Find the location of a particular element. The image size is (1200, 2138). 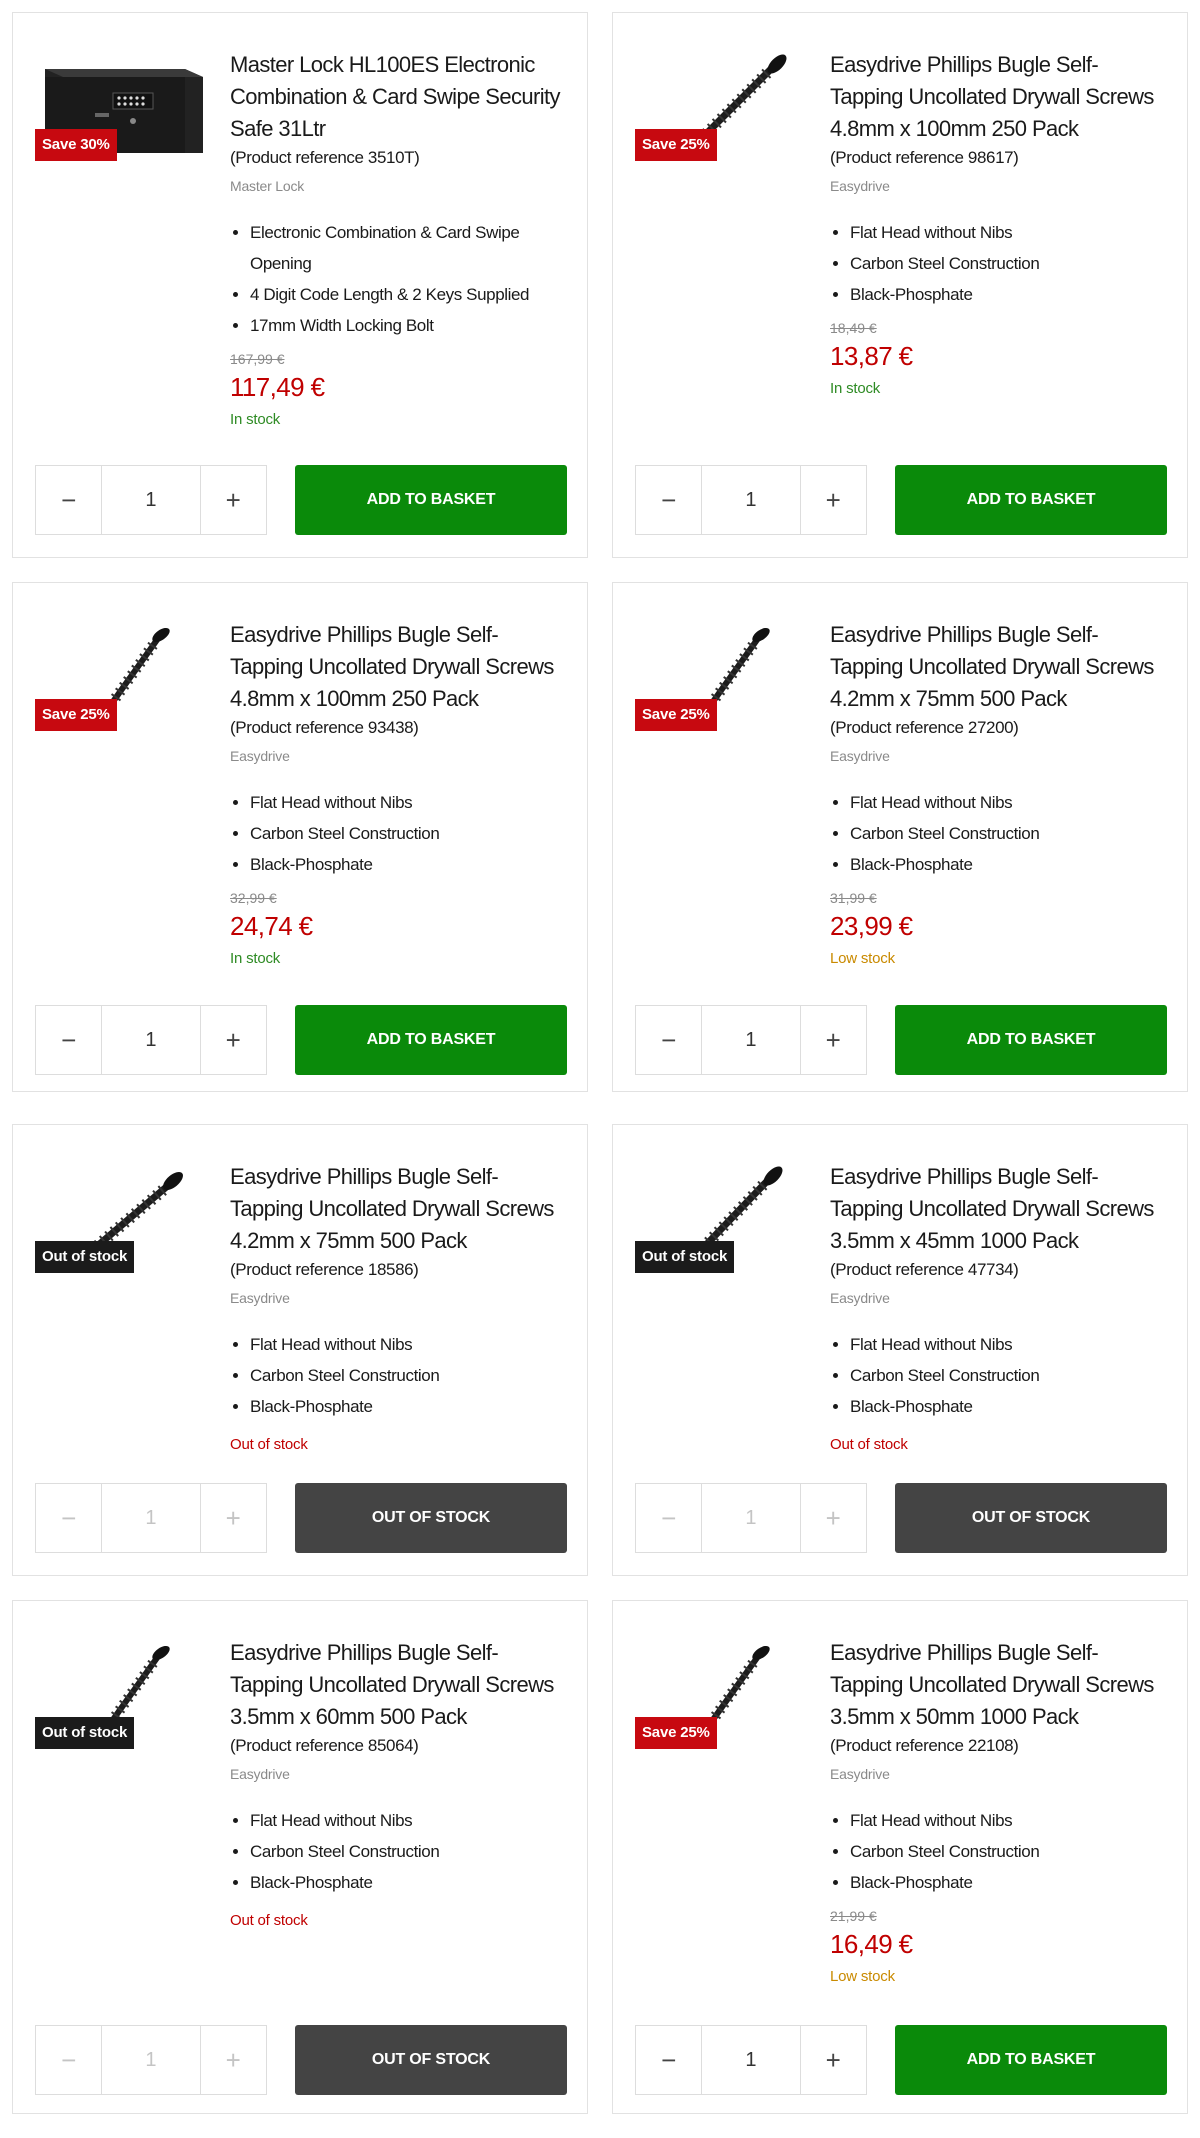

product-reference: (Product reference 47734) is located at coordinates (924, 1269).